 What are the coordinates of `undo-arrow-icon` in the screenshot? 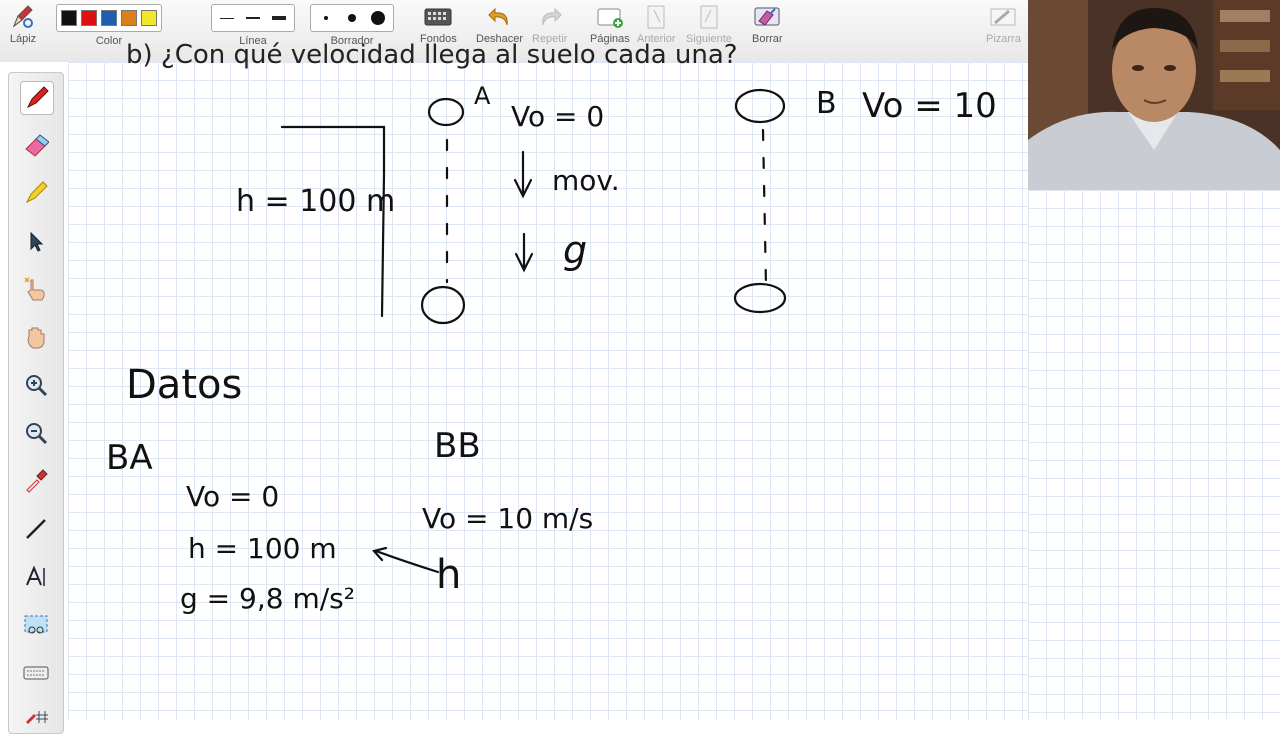 It's located at (500, 17).